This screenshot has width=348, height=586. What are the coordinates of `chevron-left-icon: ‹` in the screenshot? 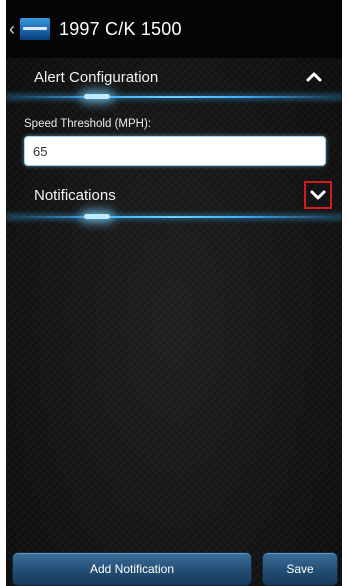 It's located at (12, 28).